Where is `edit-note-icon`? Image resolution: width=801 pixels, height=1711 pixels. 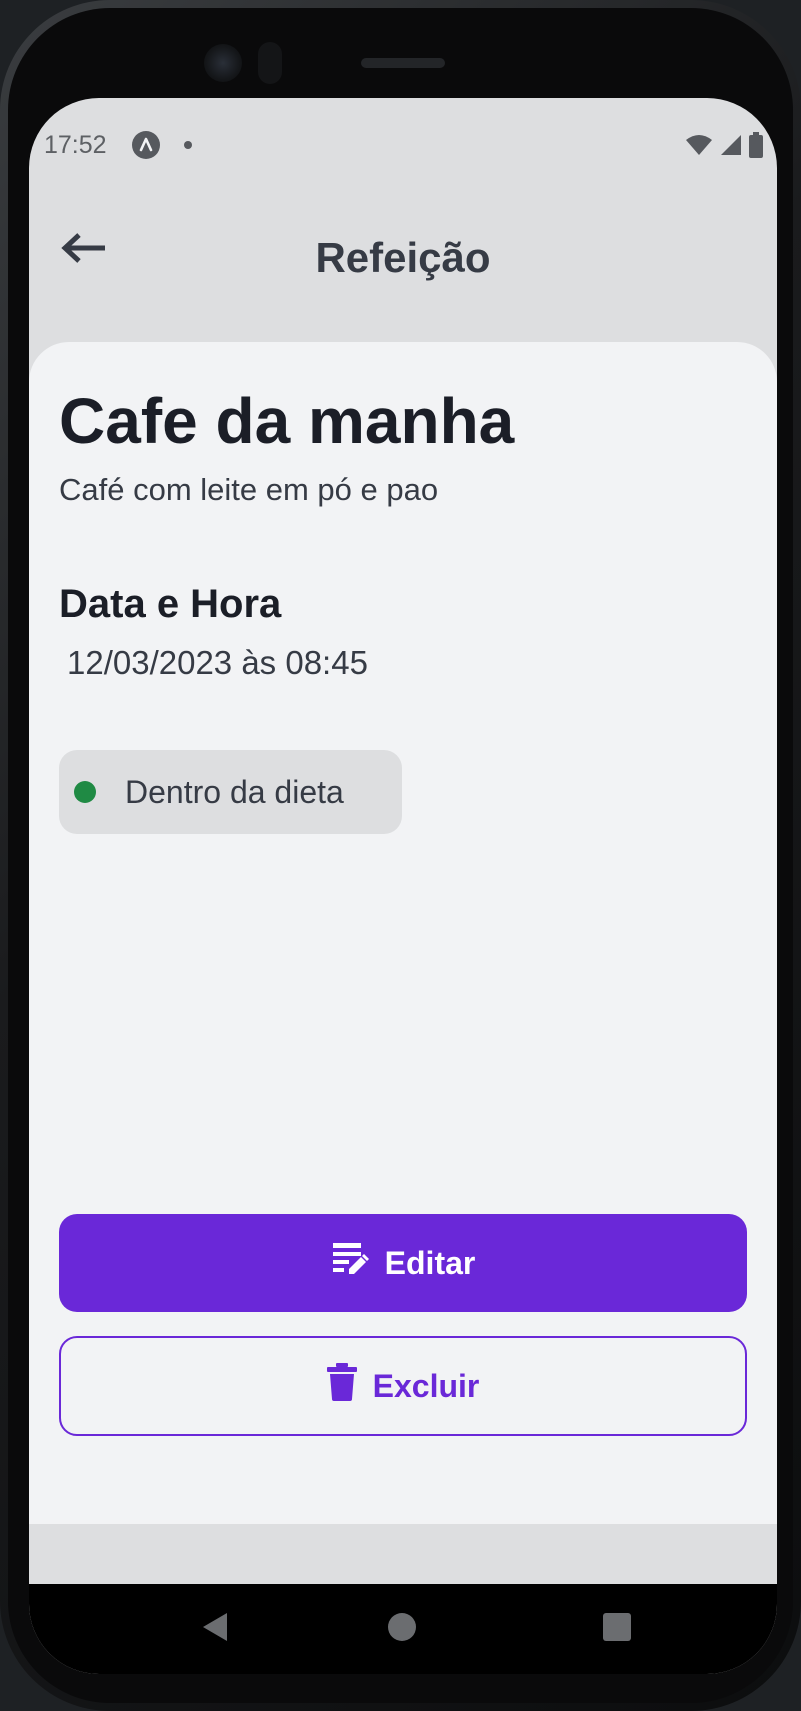
edit-note-icon is located at coordinates (350, 1263).